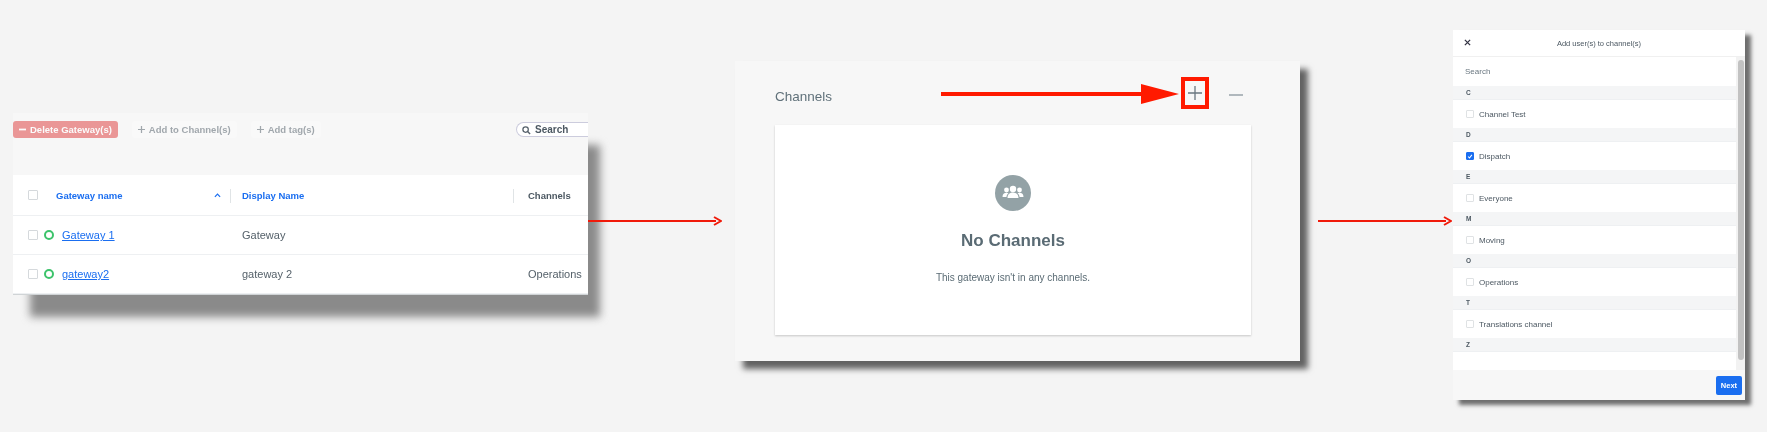 The image size is (1767, 432). Describe the element at coordinates (264, 235) in the screenshot. I see `table-cell: Gateway` at that location.